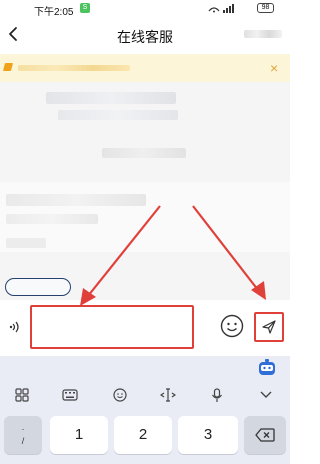 The height and width of the screenshot is (464, 320). Describe the element at coordinates (16, 327) in the screenshot. I see `voice-icon` at that location.